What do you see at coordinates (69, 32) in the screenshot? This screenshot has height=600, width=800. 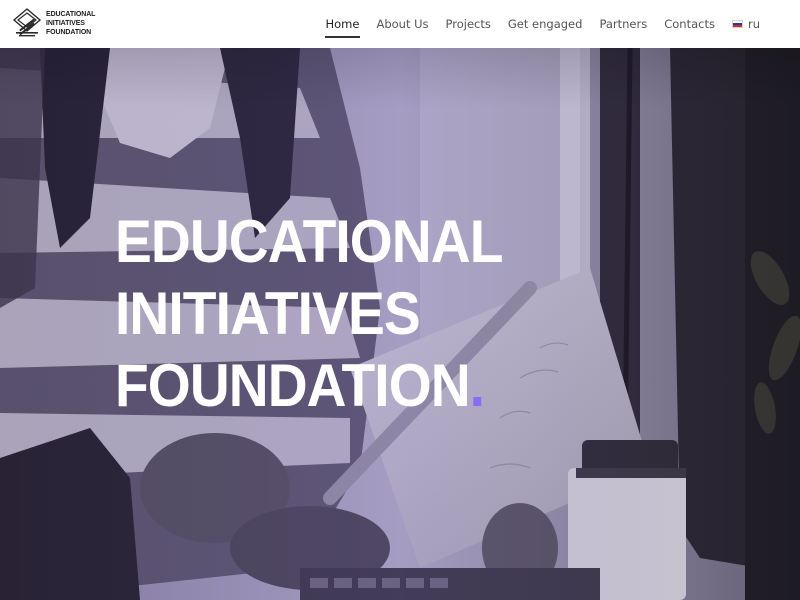 I see `brand-line-3: FOUNDATION` at bounding box center [69, 32].